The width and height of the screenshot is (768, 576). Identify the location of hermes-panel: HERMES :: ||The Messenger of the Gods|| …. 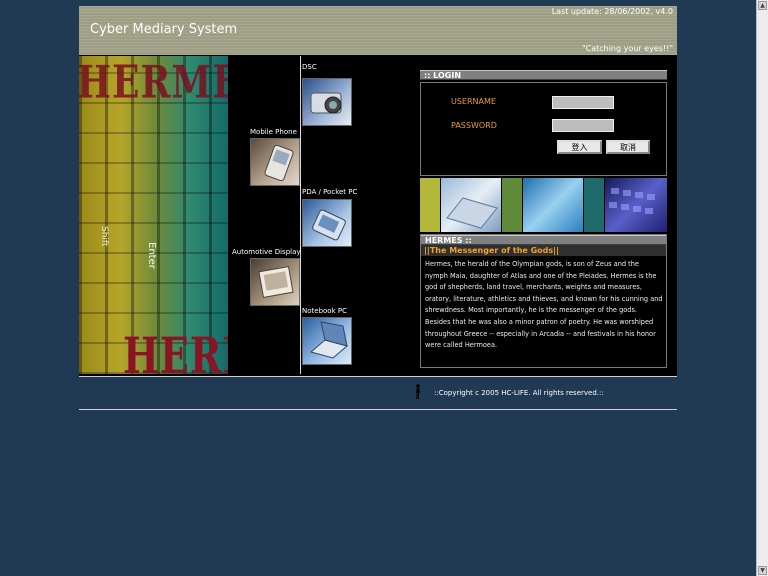
(543, 301).